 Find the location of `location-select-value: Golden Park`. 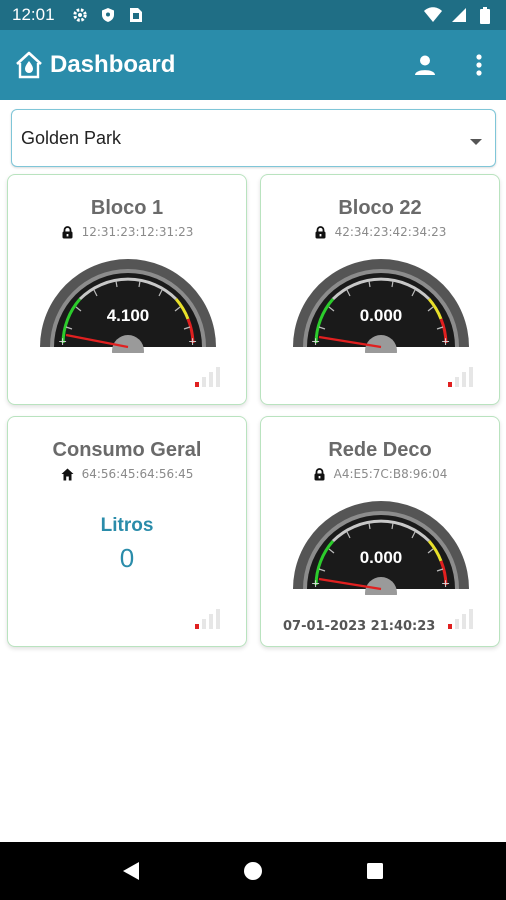

location-select-value: Golden Park is located at coordinates (71, 137).